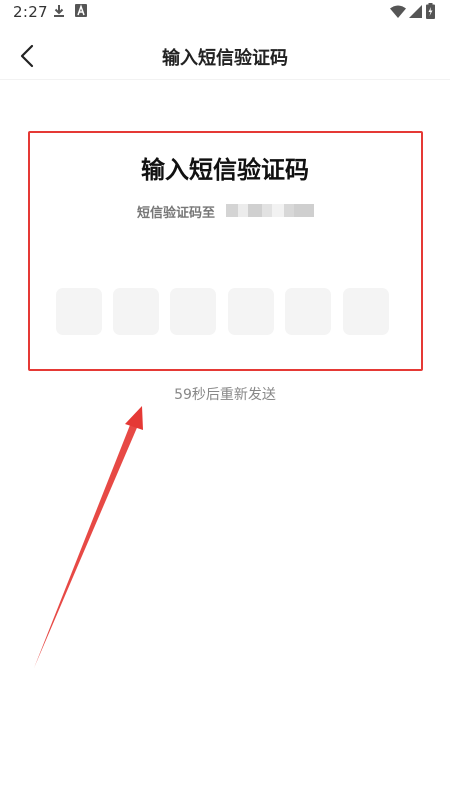 This screenshot has width=450, height=800. Describe the element at coordinates (59, 11) in the screenshot. I see `download-icon` at that location.